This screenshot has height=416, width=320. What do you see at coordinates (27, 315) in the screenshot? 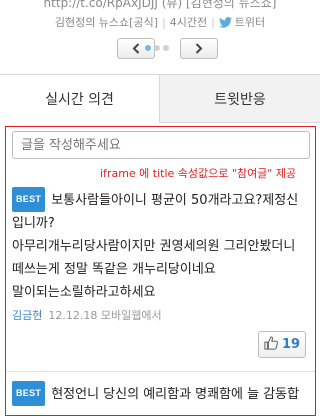
I see `comment-author: 김금현` at bounding box center [27, 315].